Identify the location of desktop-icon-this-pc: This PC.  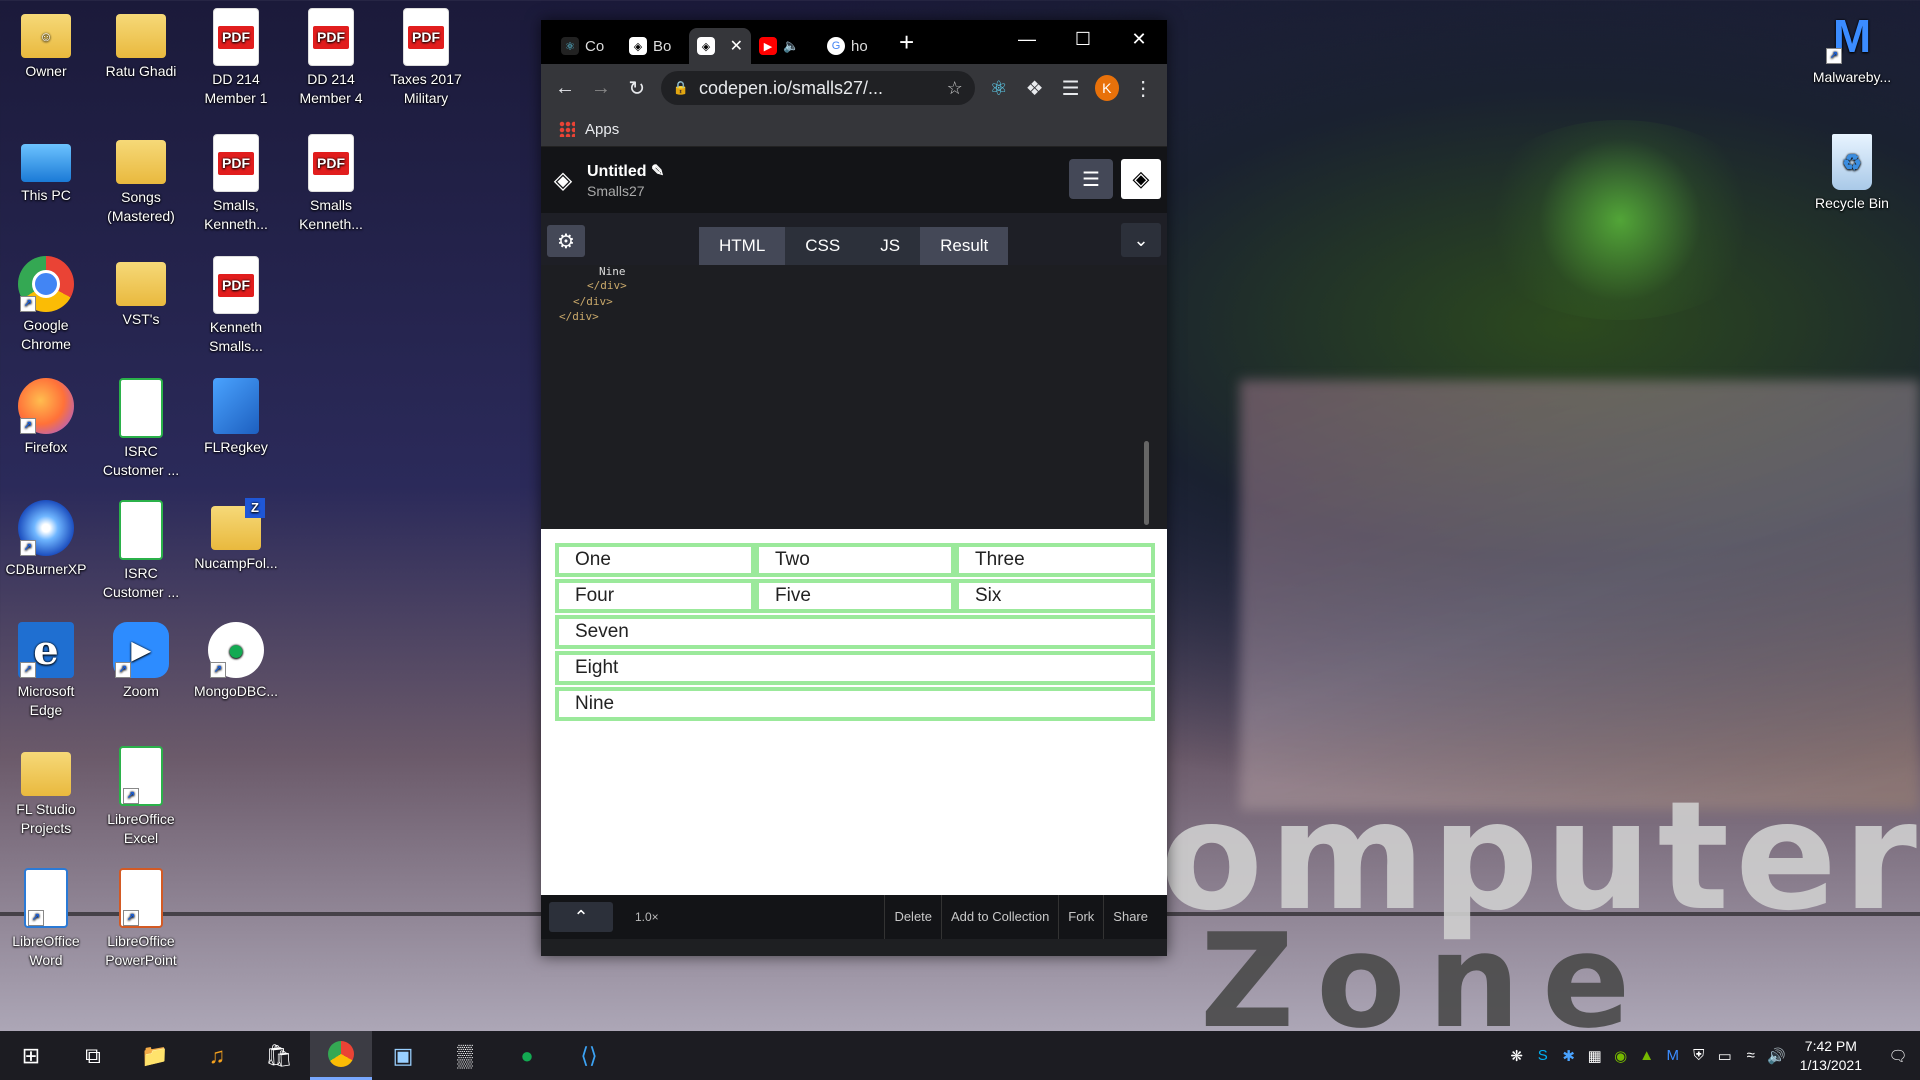
(46, 169).